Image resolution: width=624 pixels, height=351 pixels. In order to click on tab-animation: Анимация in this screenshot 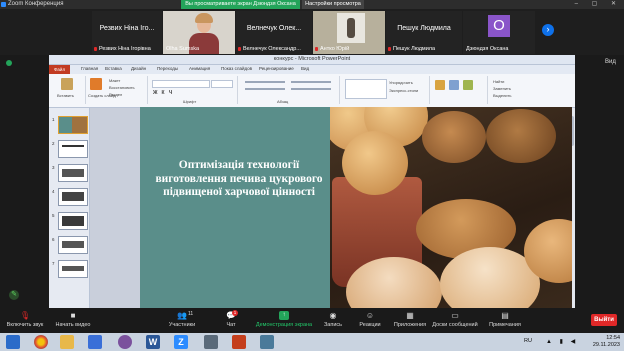, I will do `click(199, 68)`.